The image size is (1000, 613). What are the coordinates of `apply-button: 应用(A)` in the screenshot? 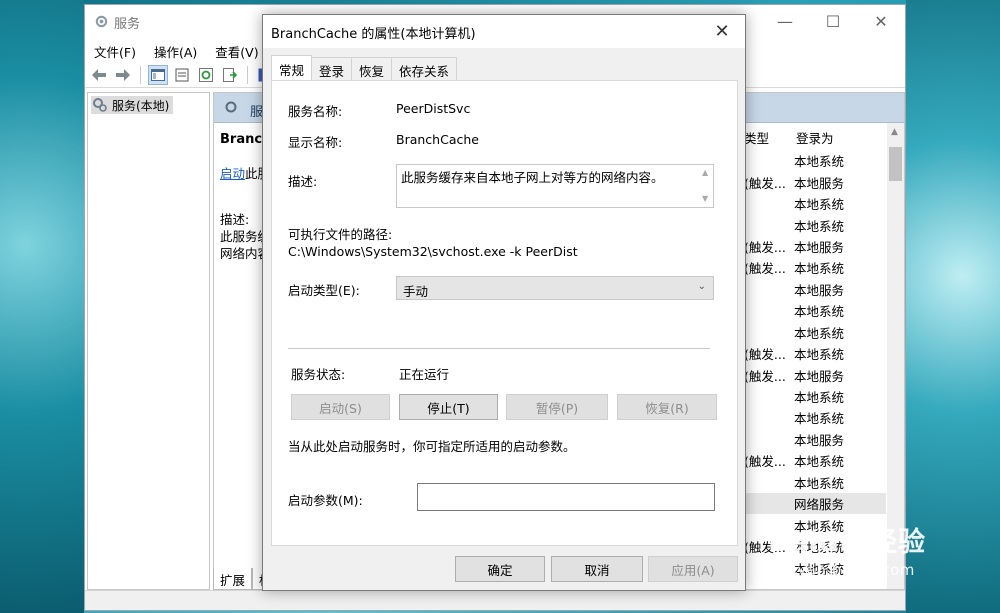 It's located at (693, 569).